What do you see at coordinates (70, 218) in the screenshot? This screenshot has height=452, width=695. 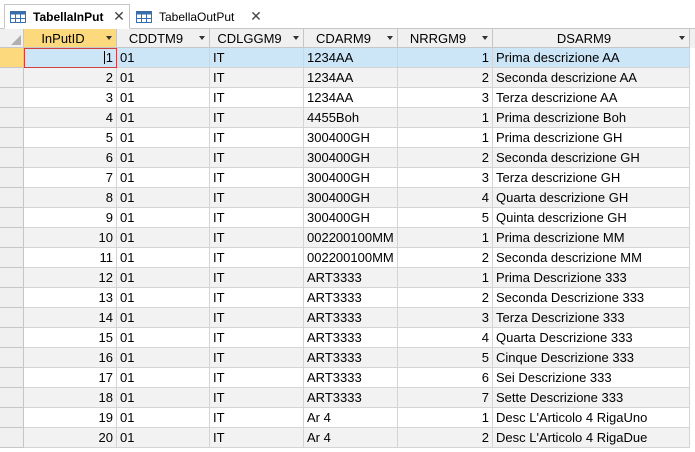 I see `cell-inputid: 9` at bounding box center [70, 218].